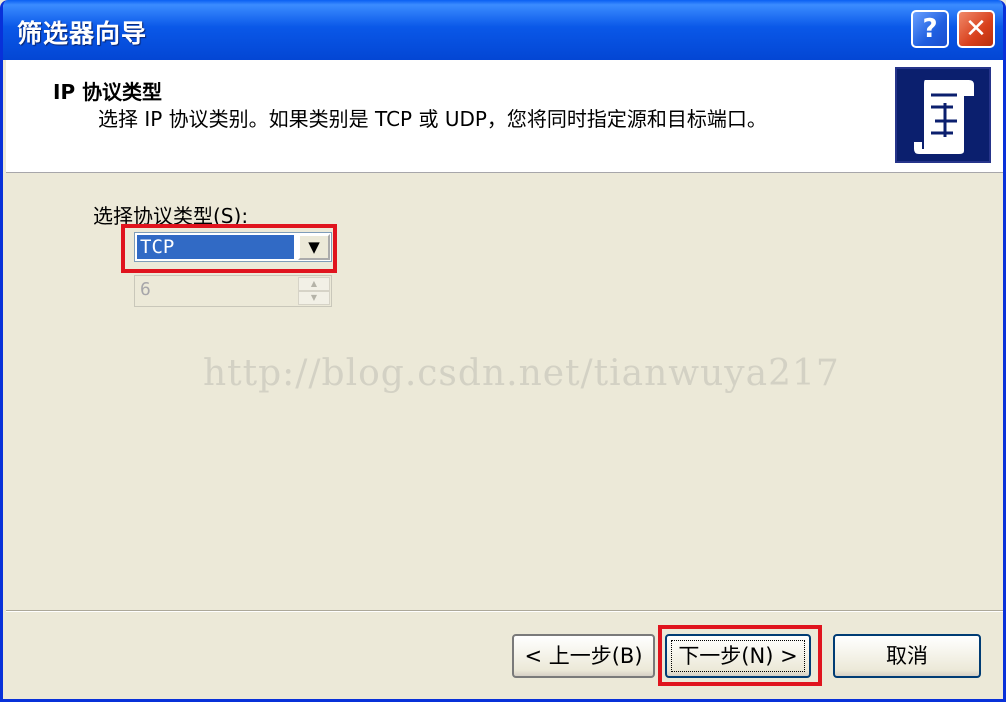  Describe the element at coordinates (145, 289) in the screenshot. I see `protocol-number-value: 6` at that location.